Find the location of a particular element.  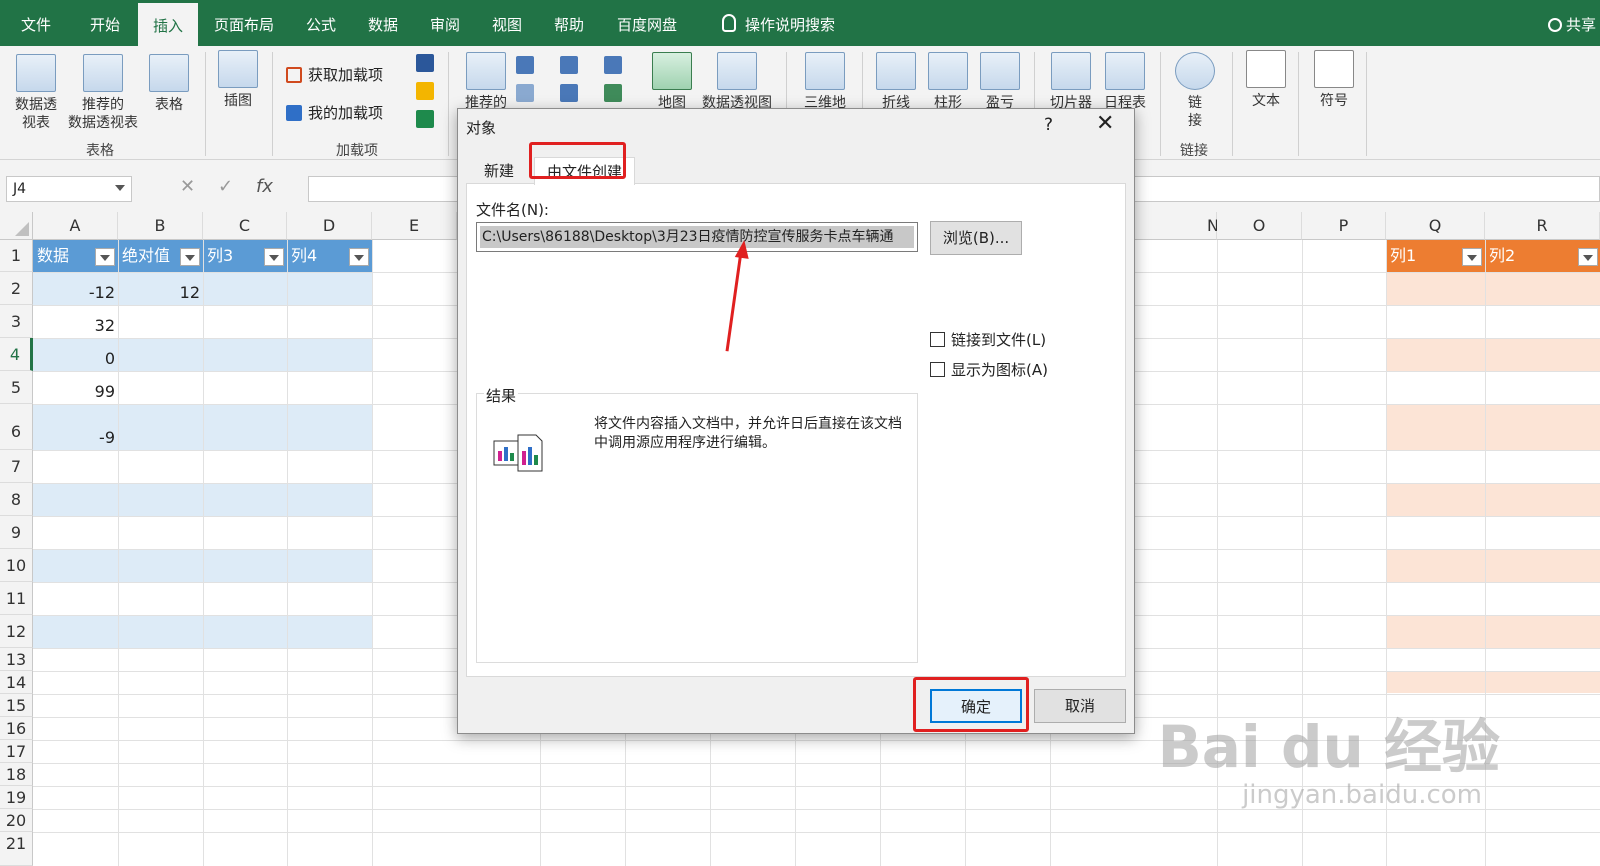

row-header: 21 is located at coordinates (16, 849).